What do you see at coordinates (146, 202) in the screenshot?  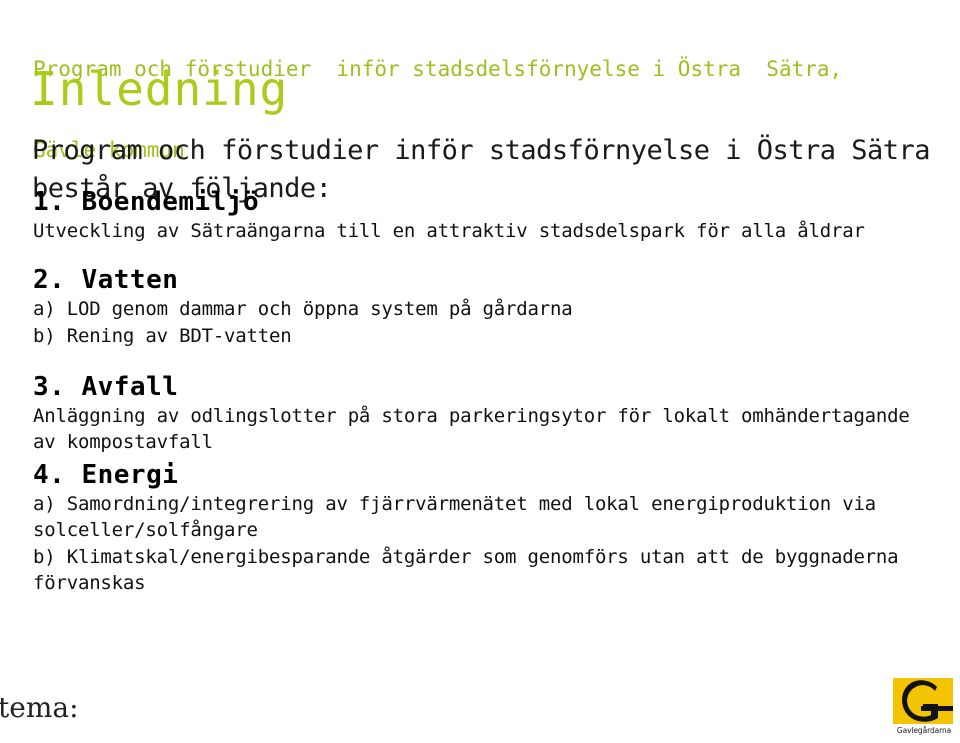 I see `section-heading: 1. Boendemiljö` at bounding box center [146, 202].